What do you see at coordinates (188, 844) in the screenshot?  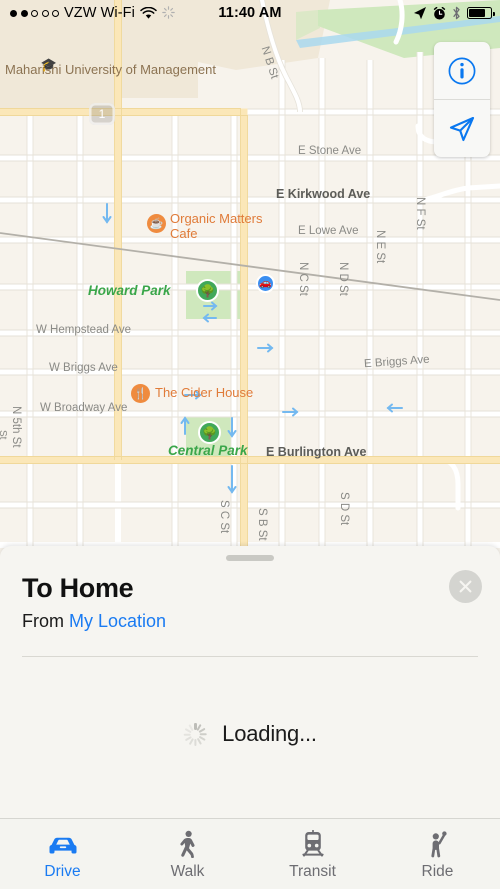 I see `pedestrian-icon` at bounding box center [188, 844].